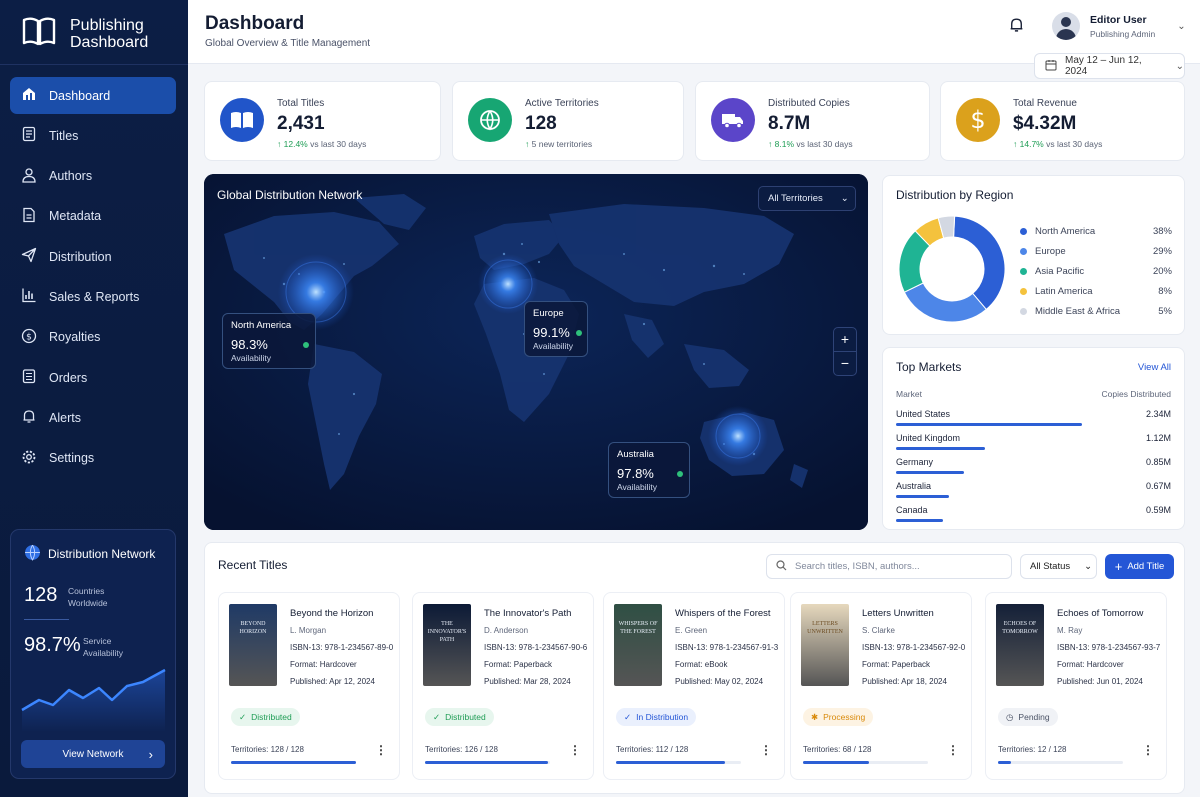  I want to click on sidebar-item-dashboard: Dashboard, so click(93, 95).